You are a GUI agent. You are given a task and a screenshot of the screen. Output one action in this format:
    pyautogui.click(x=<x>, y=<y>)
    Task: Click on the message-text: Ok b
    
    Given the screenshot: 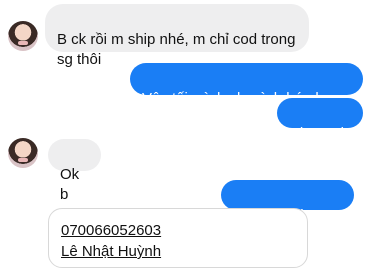 What is the action you would take?
    pyautogui.click(x=70, y=184)
    